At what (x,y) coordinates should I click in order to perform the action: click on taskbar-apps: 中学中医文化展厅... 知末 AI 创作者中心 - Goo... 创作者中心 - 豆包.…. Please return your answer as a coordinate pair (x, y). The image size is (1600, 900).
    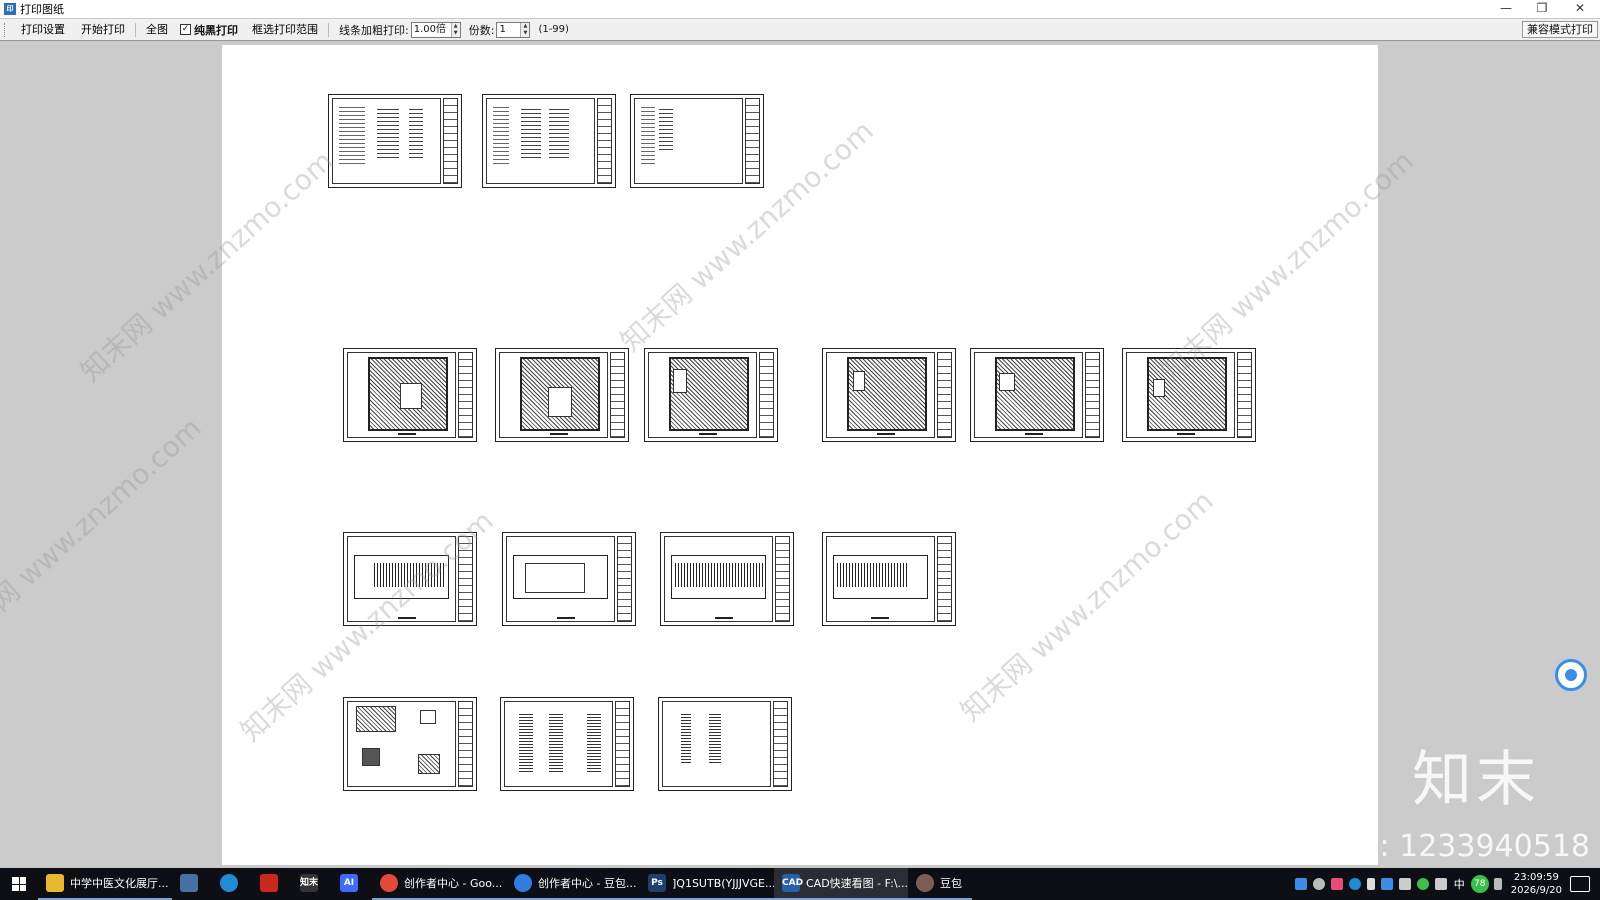
    Looking at the image, I should click on (505, 884).